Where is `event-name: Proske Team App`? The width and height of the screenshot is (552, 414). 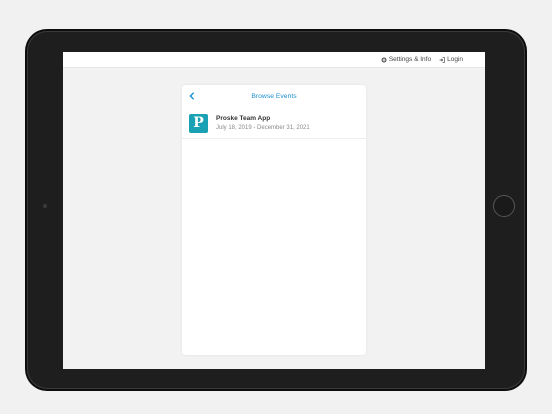 event-name: Proske Team App is located at coordinates (243, 118).